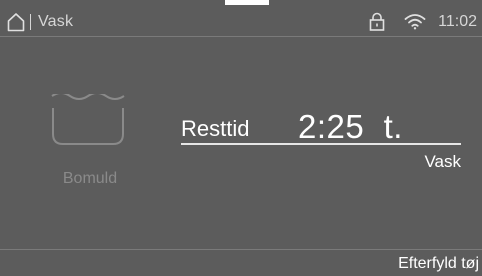 The image size is (482, 276). Describe the element at coordinates (16, 22) in the screenshot. I see `home-icon` at that location.